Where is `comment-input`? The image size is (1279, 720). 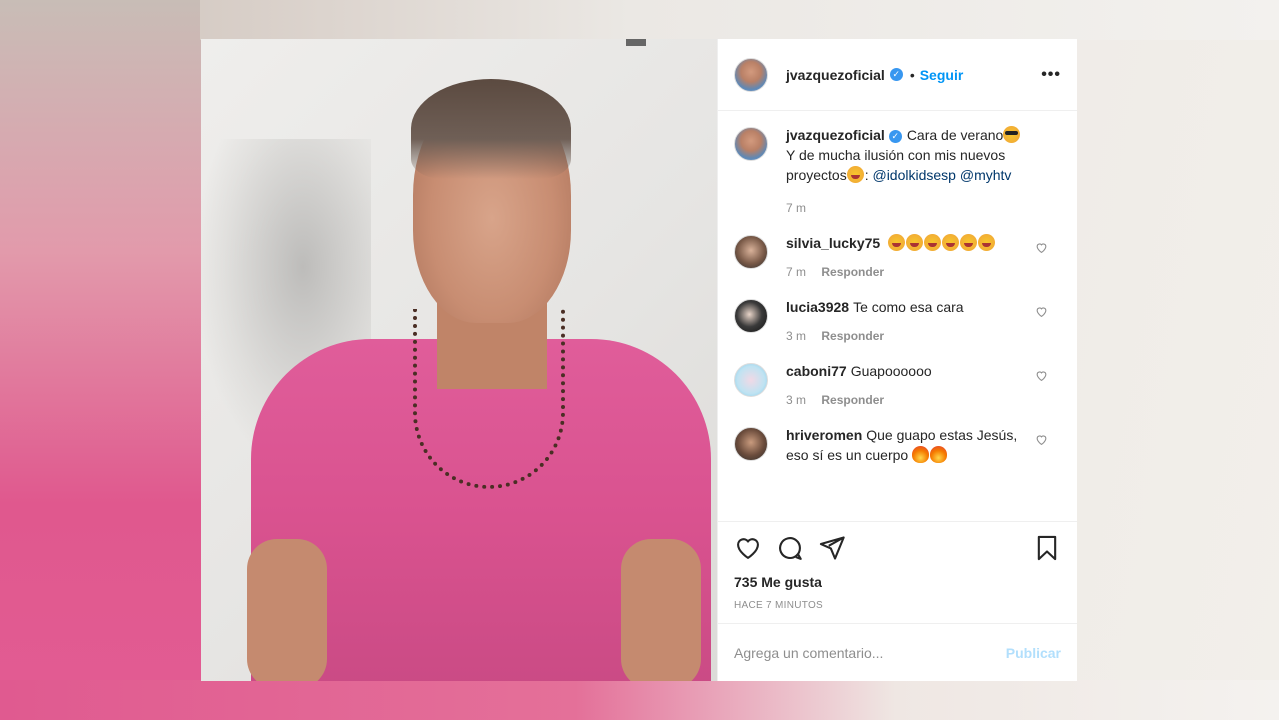
comment-input is located at coordinates (870, 652).